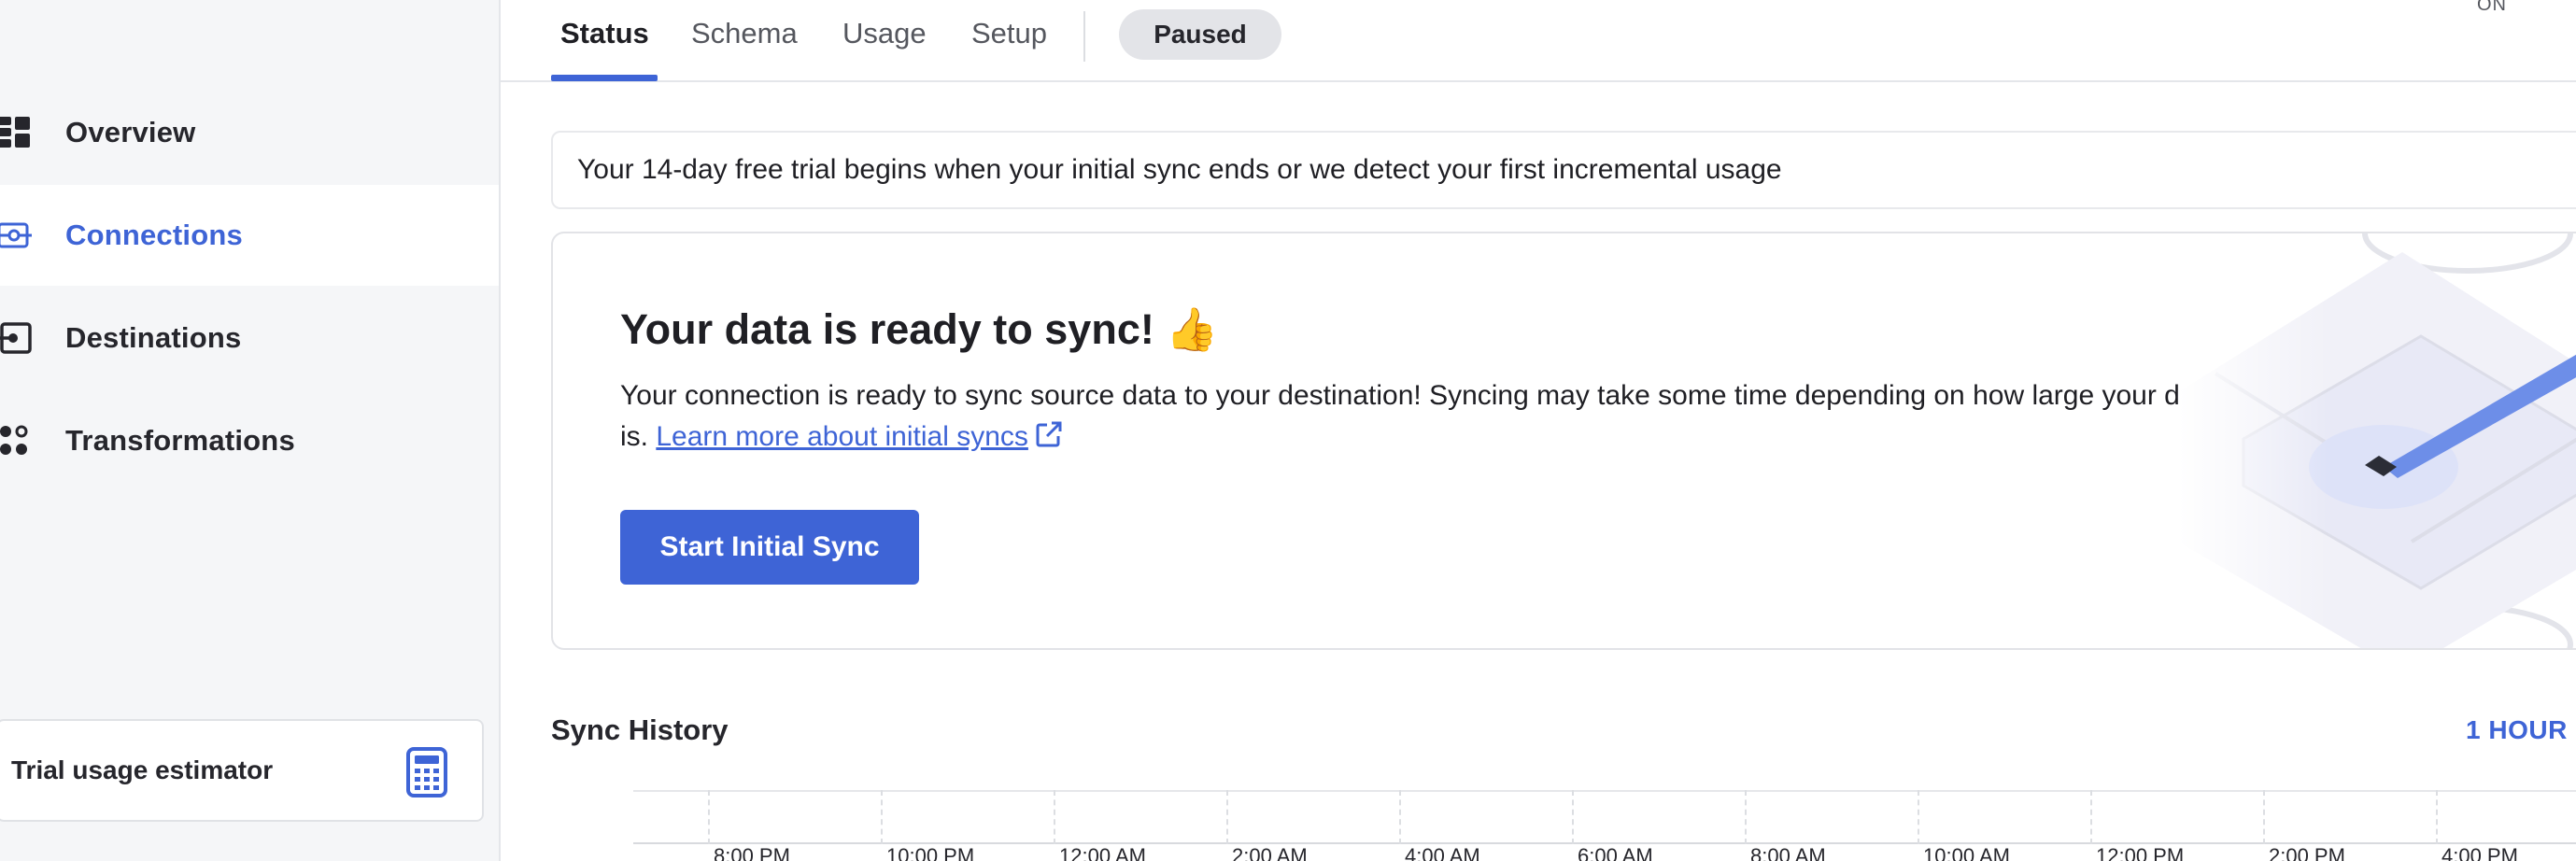 The height and width of the screenshot is (861, 2576). Describe the element at coordinates (1102, 853) in the screenshot. I see `timeline-tick-label: 12:00 AM` at that location.